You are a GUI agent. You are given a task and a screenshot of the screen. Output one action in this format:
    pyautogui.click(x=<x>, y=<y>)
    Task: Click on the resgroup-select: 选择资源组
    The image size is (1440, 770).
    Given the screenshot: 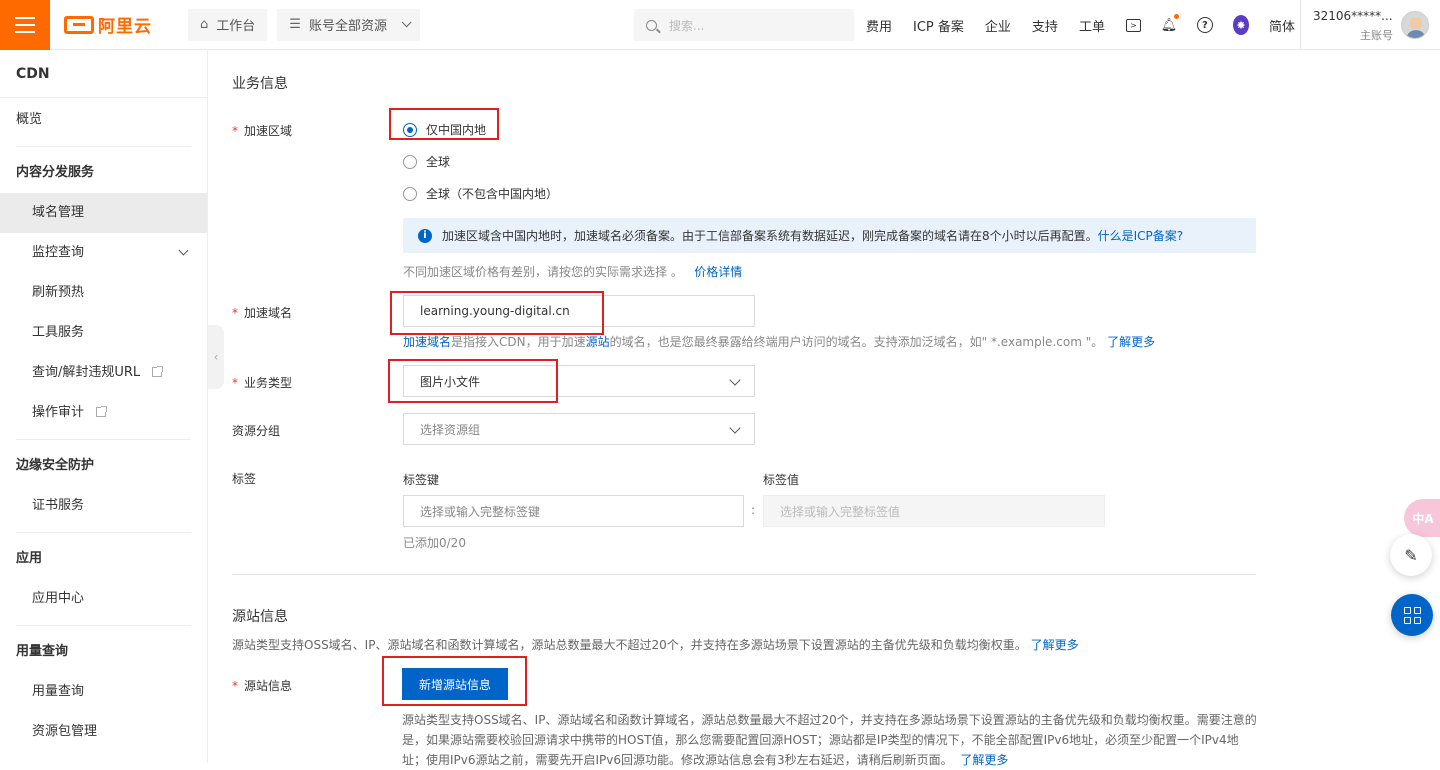 What is the action you would take?
    pyautogui.click(x=579, y=429)
    